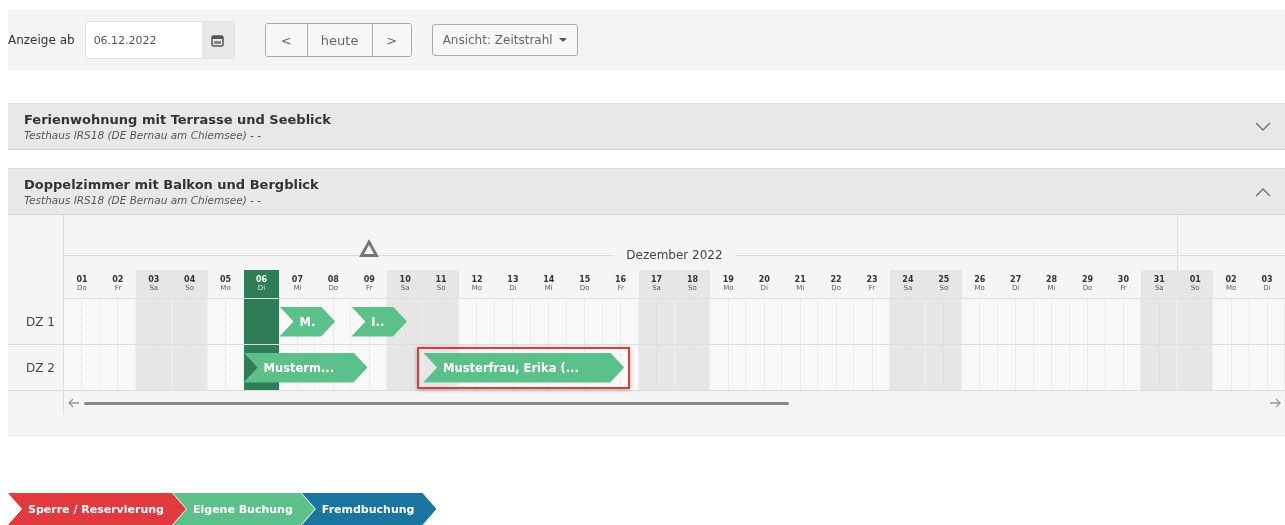 The width and height of the screenshot is (1285, 525). What do you see at coordinates (1263, 191) in the screenshot?
I see `chevron-up-icon` at bounding box center [1263, 191].